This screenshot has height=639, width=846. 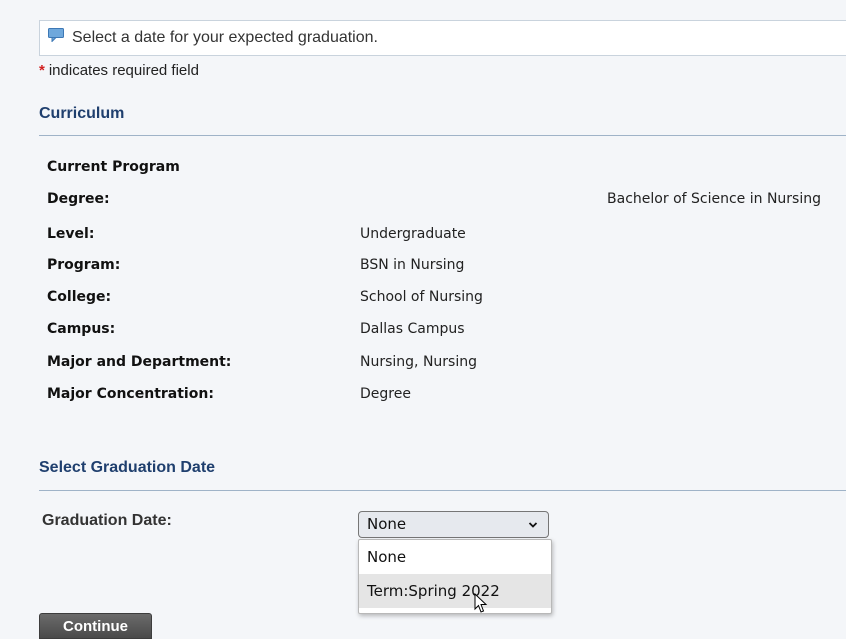 I want to click on mouse-pointer-icon, so click(x=481, y=603).